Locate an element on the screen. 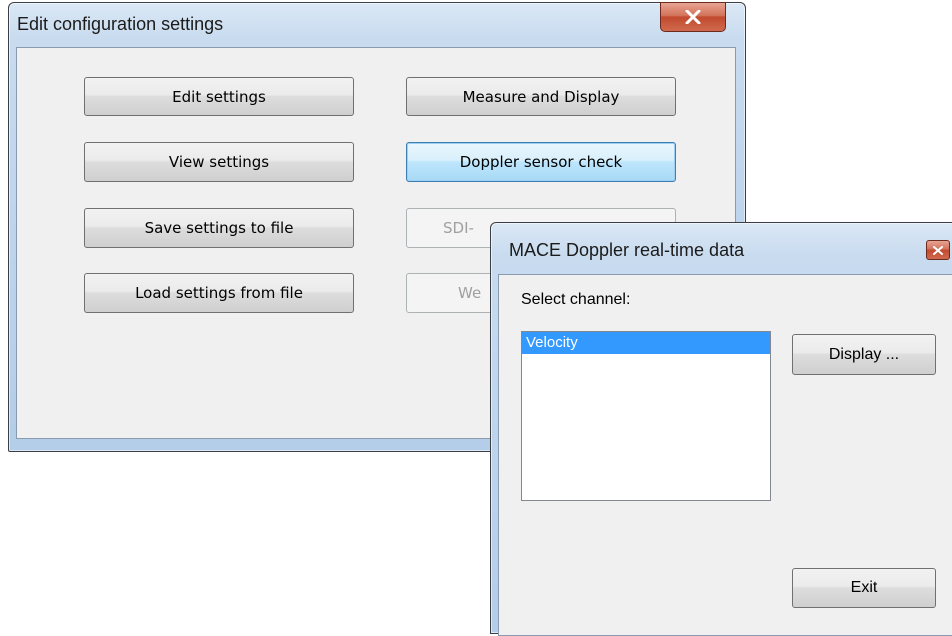  config-window-title: Edit configuration settings is located at coordinates (120, 24).